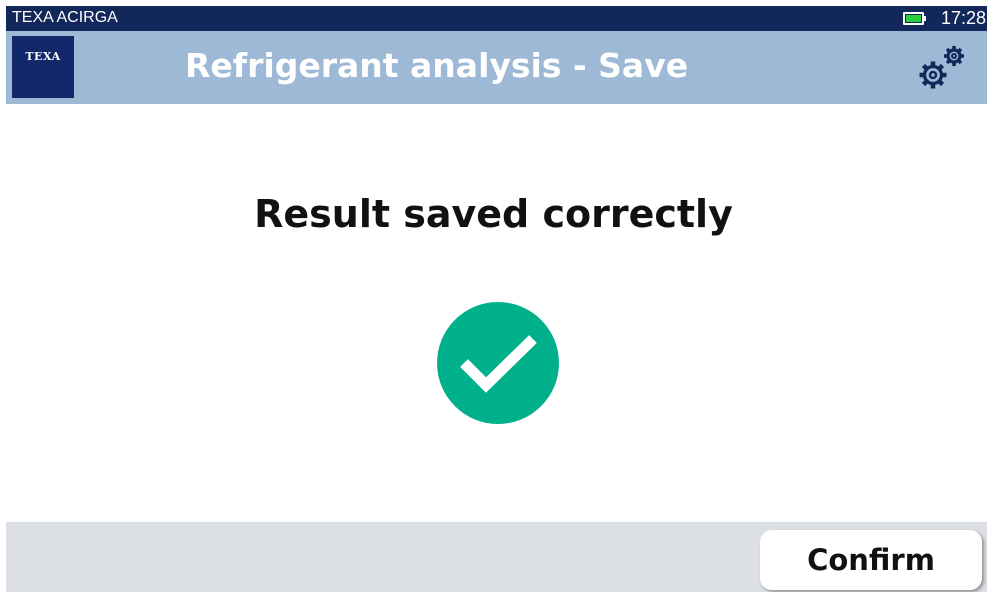 The image size is (987, 592). I want to click on texa-logo: TEXA, so click(43, 67).